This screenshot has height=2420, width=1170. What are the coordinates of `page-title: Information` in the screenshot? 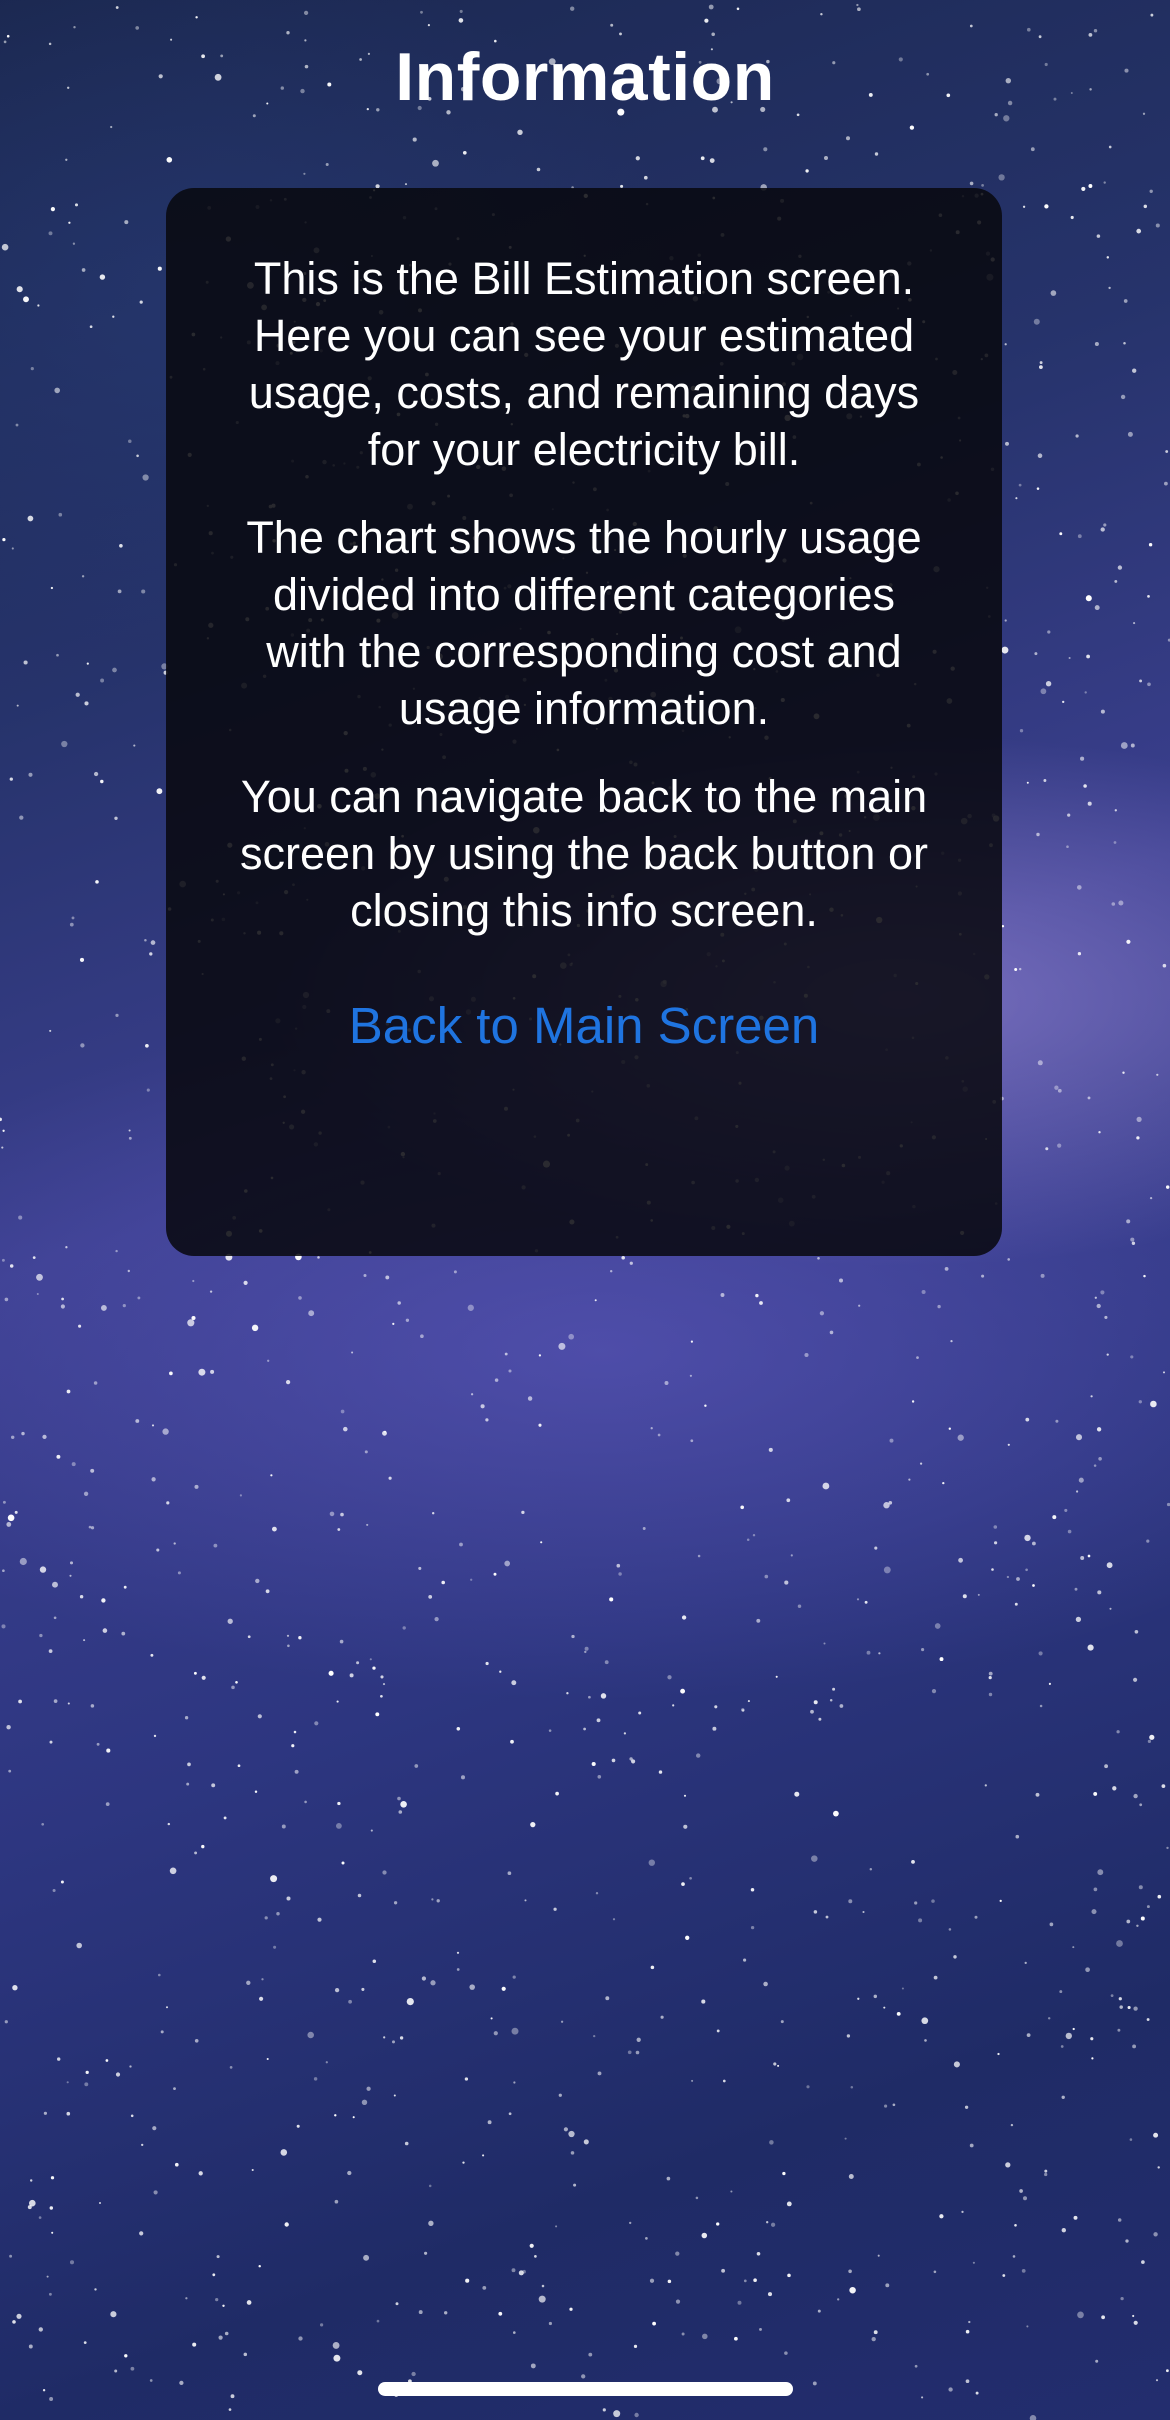 It's located at (585, 77).